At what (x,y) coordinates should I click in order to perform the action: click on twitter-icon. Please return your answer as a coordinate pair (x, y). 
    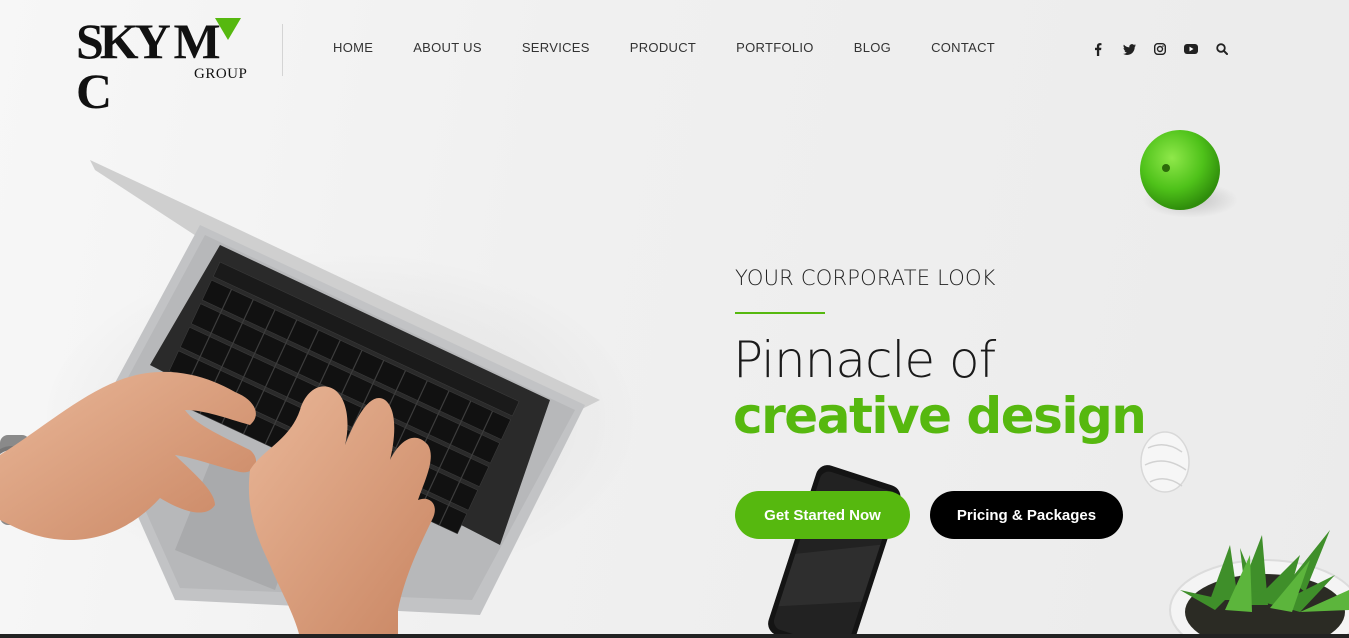
    Looking at the image, I should click on (1129, 49).